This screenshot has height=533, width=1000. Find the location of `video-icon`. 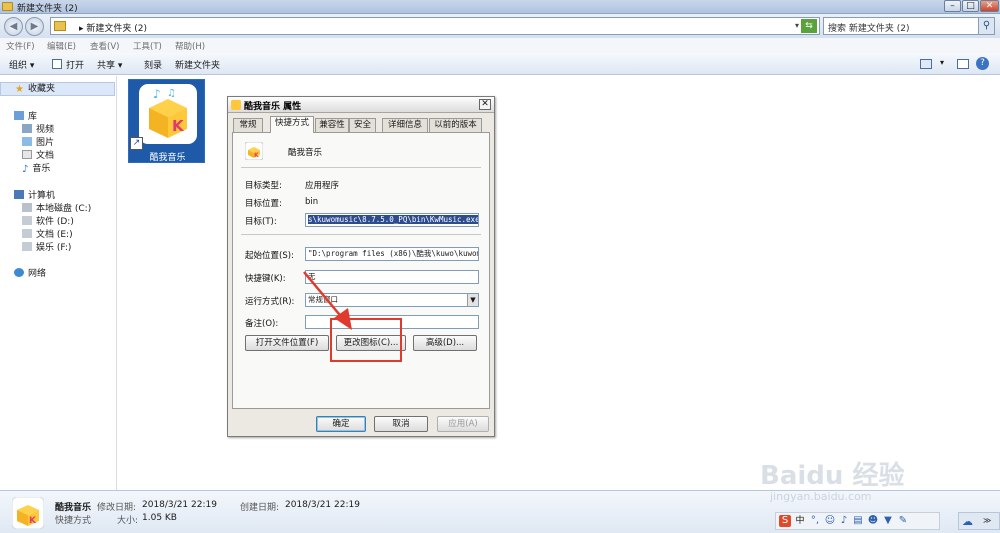

video-icon is located at coordinates (27, 128).